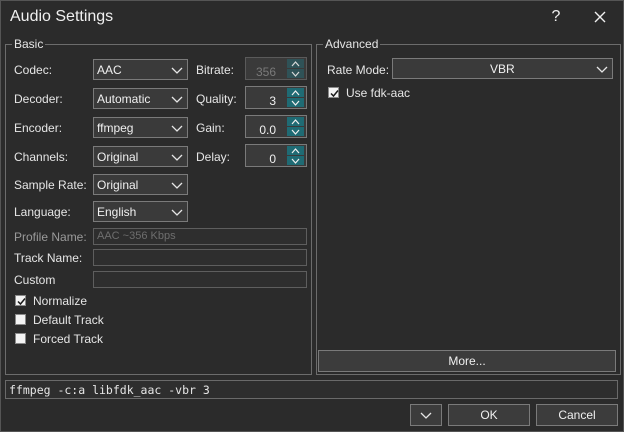 This screenshot has width=624, height=432. What do you see at coordinates (312, 16) in the screenshot?
I see `title-bar: Audio Settings ?` at bounding box center [312, 16].